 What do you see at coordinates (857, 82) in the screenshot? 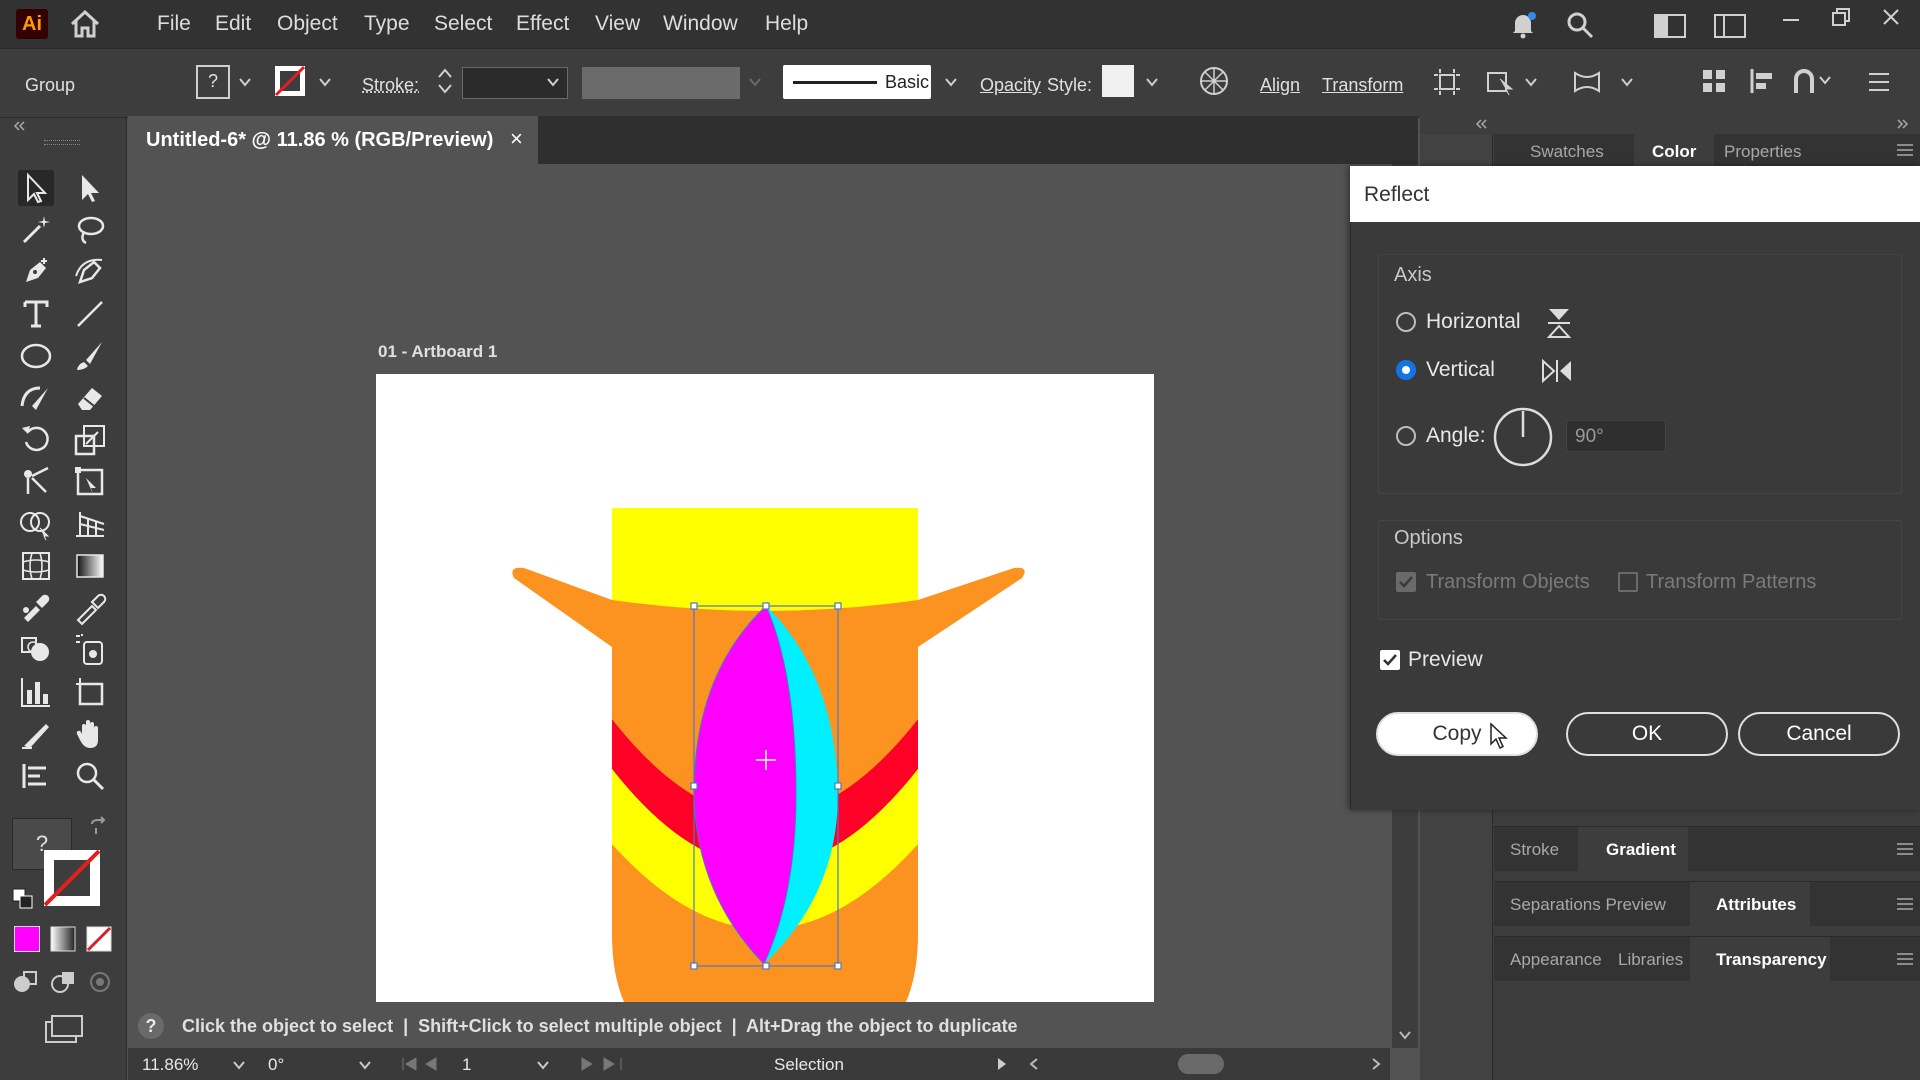
I see `brush-definition: Basic` at bounding box center [857, 82].